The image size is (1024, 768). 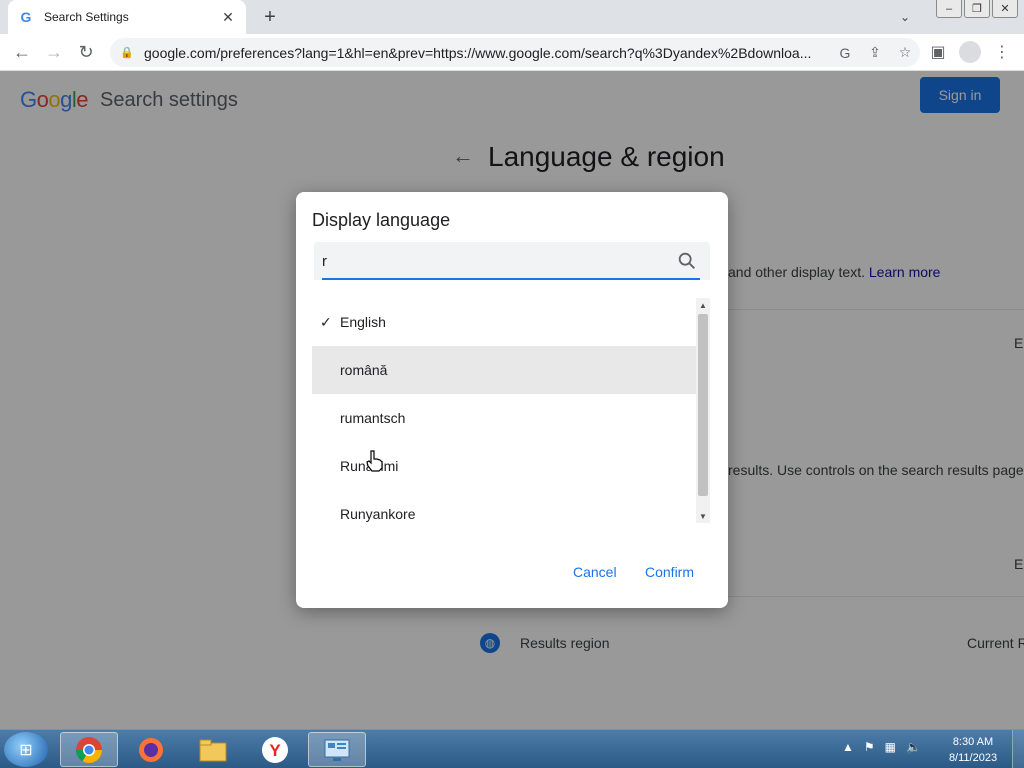 I want to click on show-desktop-button, so click(x=1018, y=749).